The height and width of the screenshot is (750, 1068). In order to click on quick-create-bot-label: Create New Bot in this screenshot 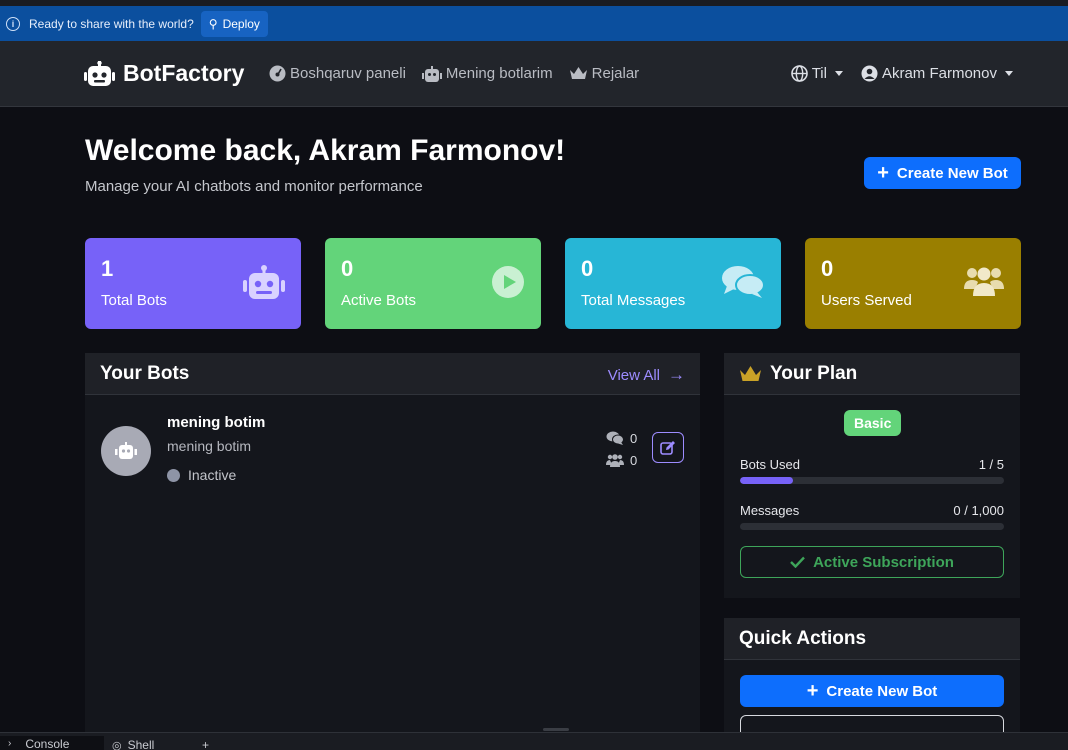, I will do `click(882, 691)`.